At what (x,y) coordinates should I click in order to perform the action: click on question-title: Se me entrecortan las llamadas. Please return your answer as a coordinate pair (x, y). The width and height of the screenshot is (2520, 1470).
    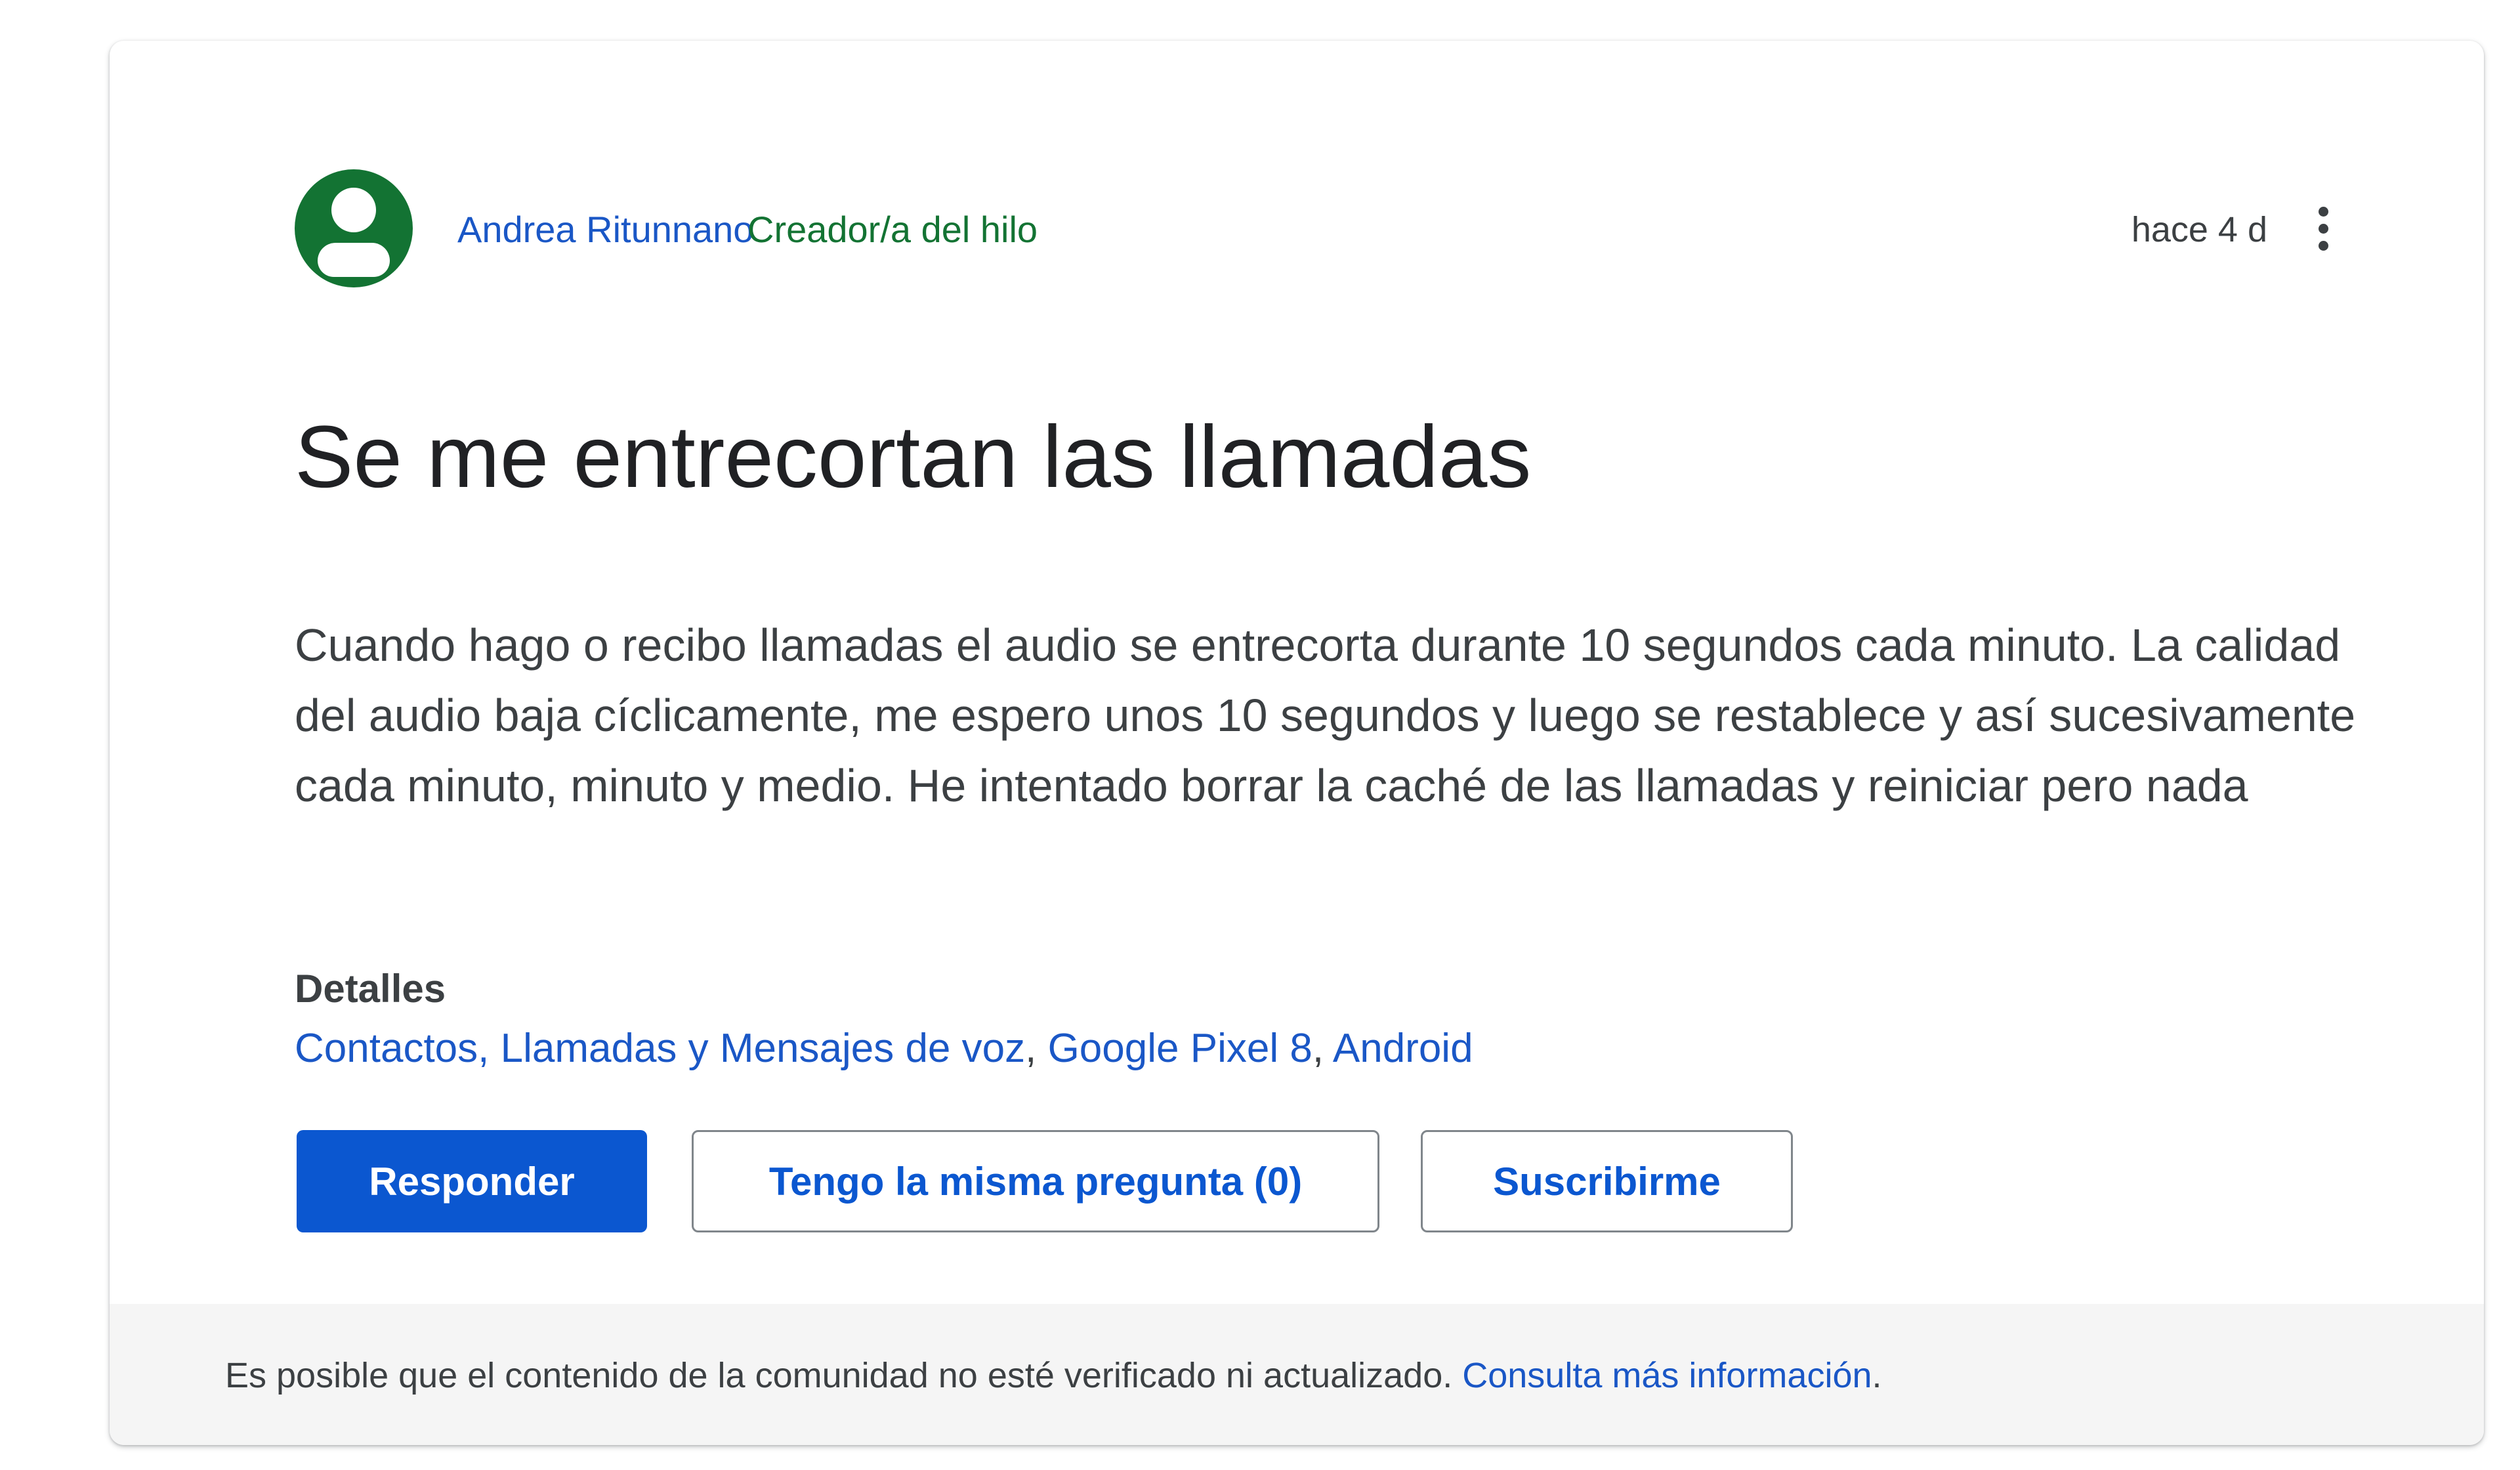
    Looking at the image, I should click on (913, 457).